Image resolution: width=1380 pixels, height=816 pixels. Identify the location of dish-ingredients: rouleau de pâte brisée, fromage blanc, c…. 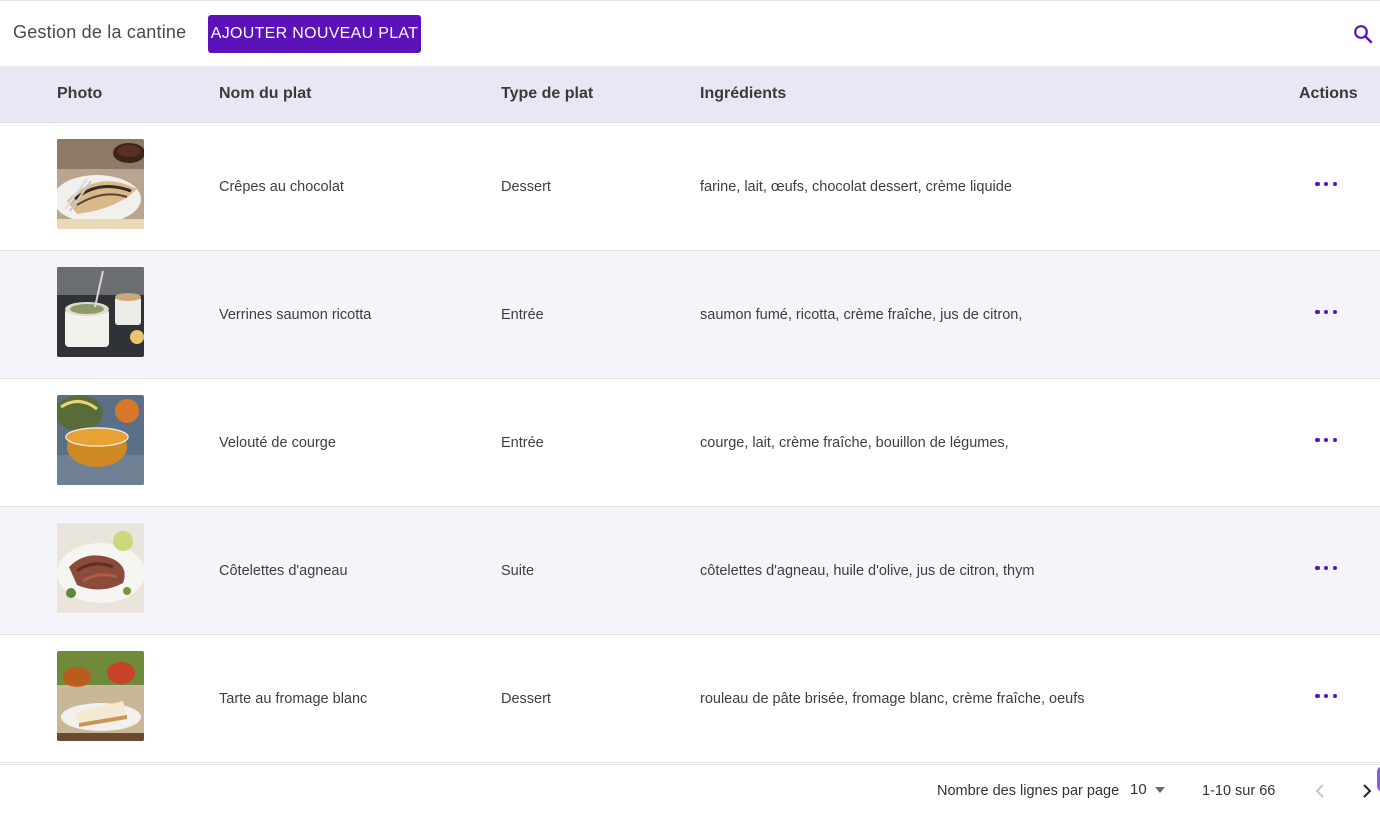
(892, 699).